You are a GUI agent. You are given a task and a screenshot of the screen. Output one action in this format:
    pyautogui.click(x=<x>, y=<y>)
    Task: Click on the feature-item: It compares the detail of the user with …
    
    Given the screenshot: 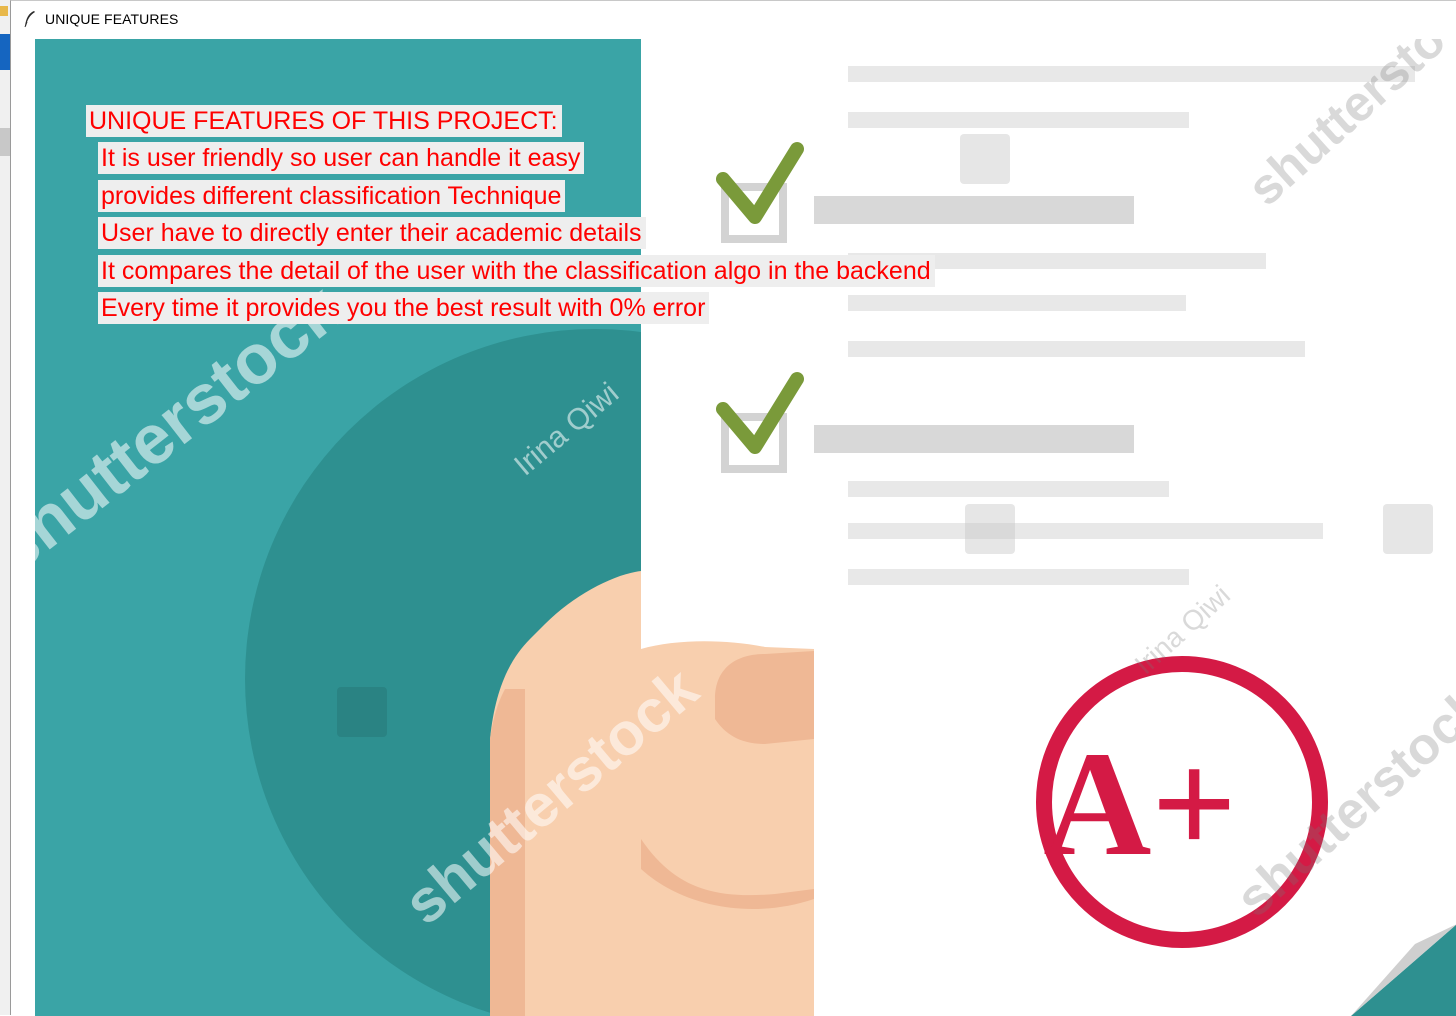 What is the action you would take?
    pyautogui.click(x=516, y=271)
    